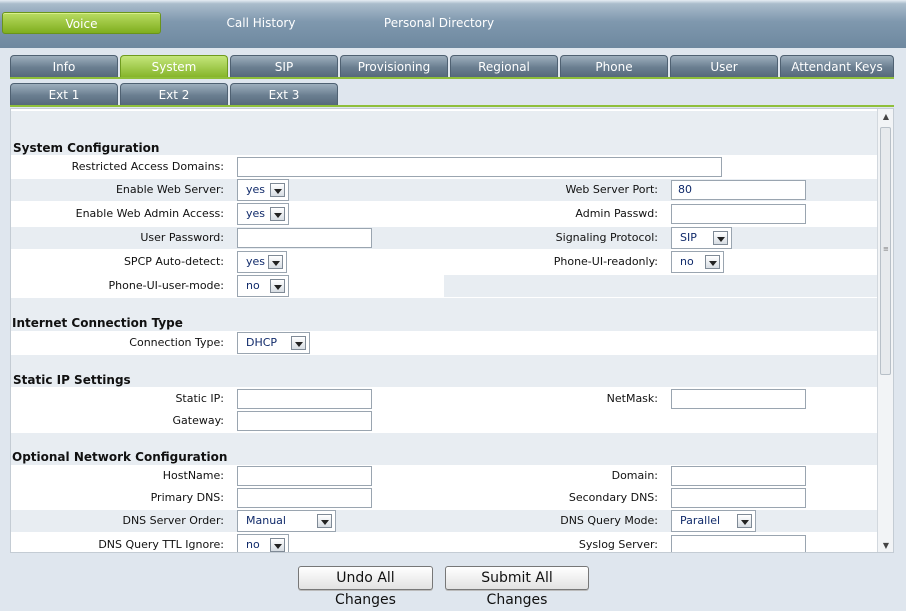 The height and width of the screenshot is (611, 906). Describe the element at coordinates (266, 520) in the screenshot. I see `dns-server-order-value: Manual` at that location.